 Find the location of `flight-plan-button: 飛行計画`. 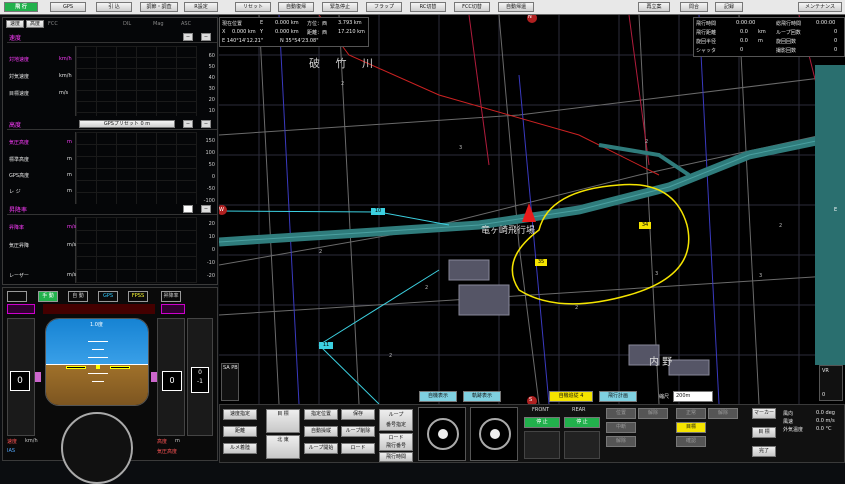

flight-plan-button: 飛行計画 is located at coordinates (618, 396).